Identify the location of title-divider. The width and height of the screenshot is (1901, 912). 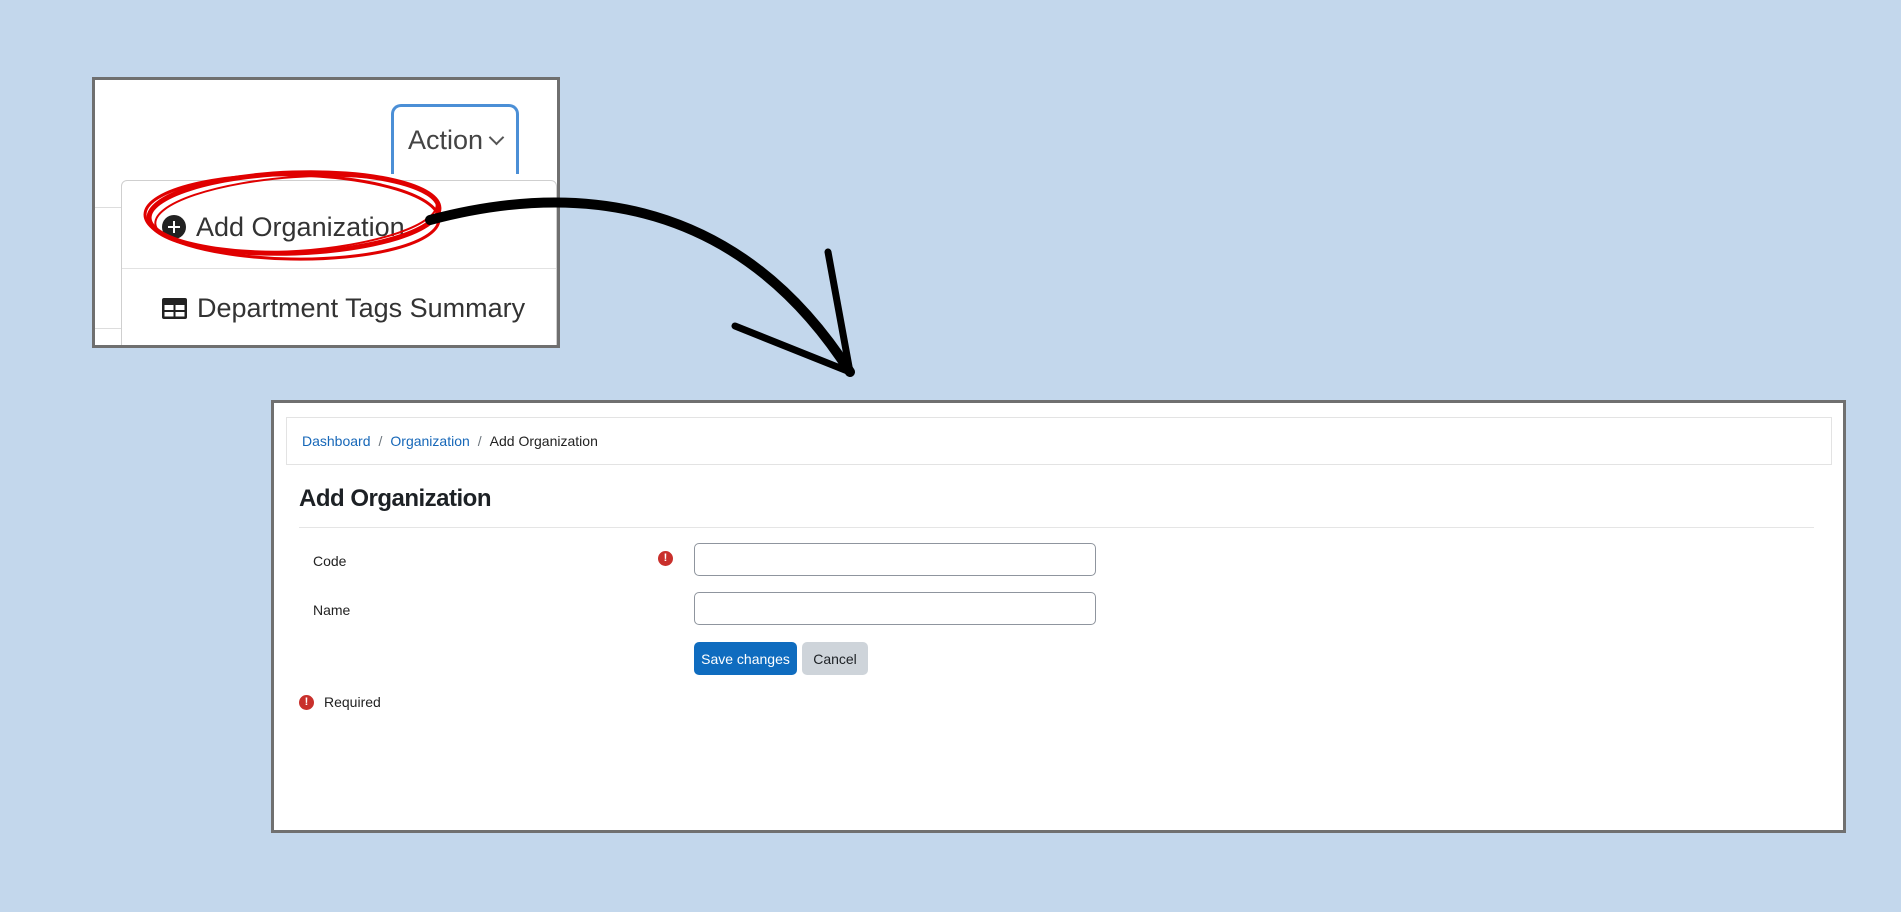
(1056, 527).